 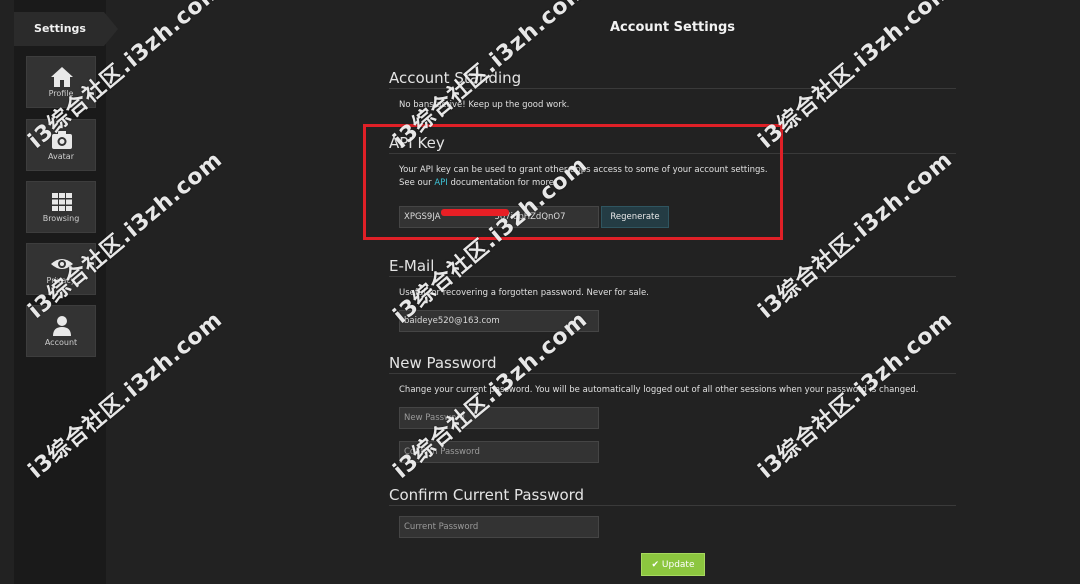 I want to click on sidebar-item-label: Avatar, so click(x=61, y=156).